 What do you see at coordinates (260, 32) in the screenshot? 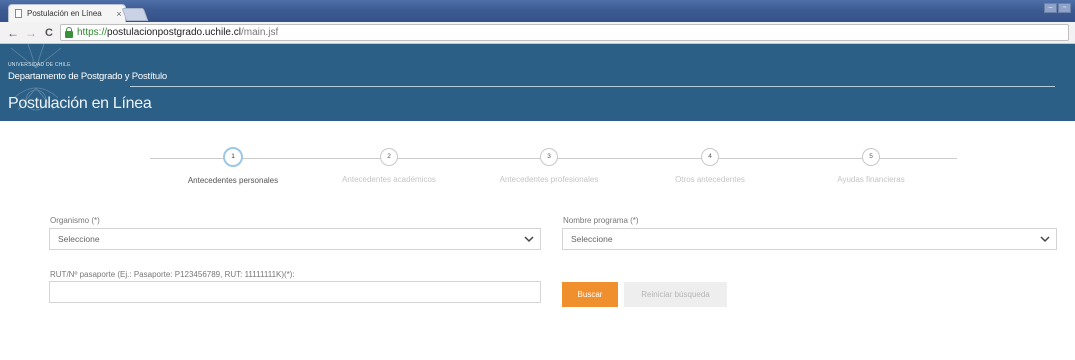
I see `url-path: /main.jsf` at bounding box center [260, 32].